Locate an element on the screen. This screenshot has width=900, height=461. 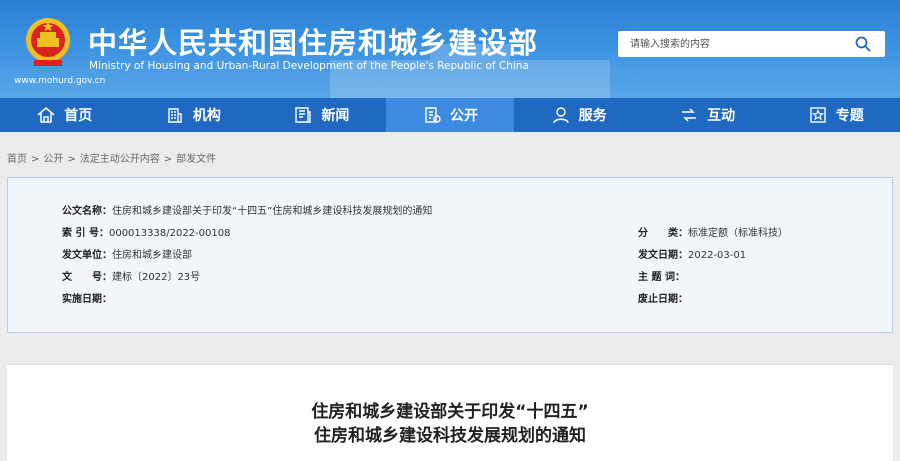
expire-date-label: 废止日期： is located at coordinates (663, 299).